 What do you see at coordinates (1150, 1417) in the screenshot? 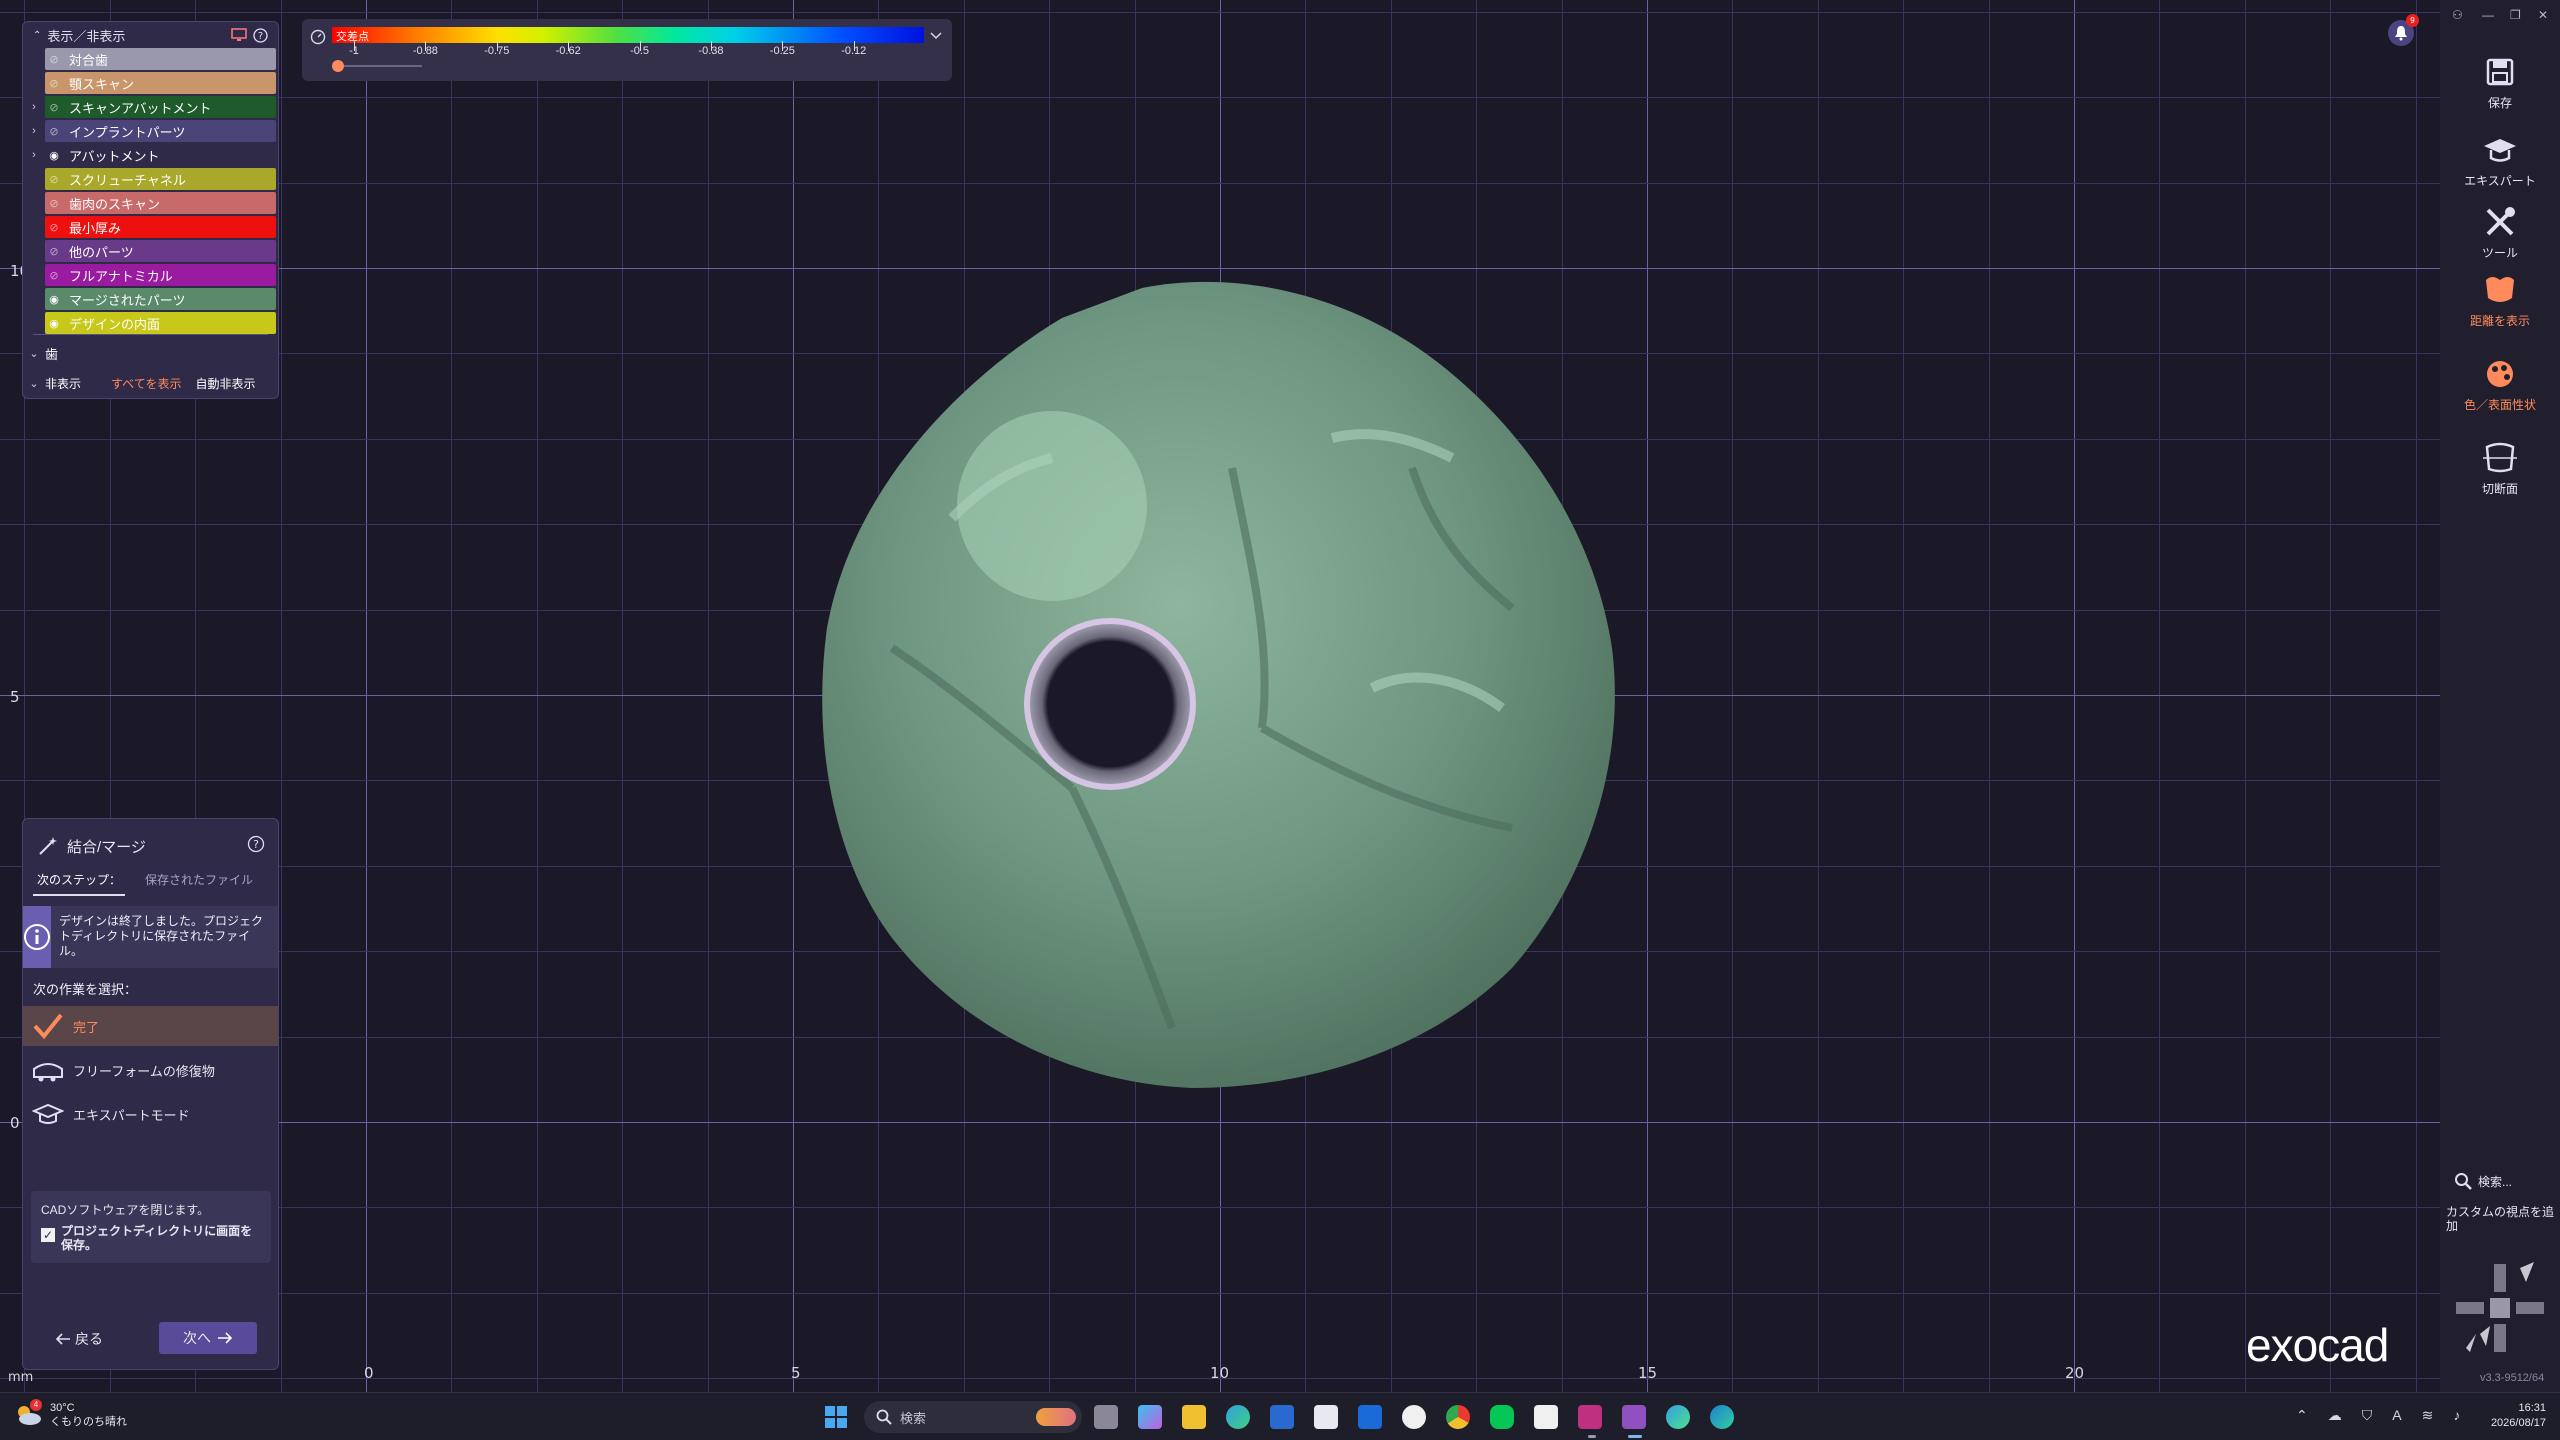
I see `copilot-icon` at bounding box center [1150, 1417].